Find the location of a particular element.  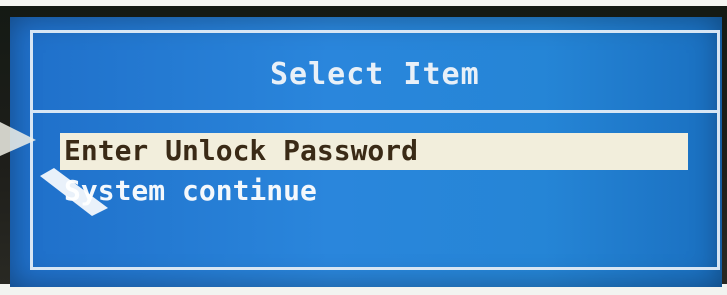

arrow-pointer-icon is located at coordinates (18, 139).